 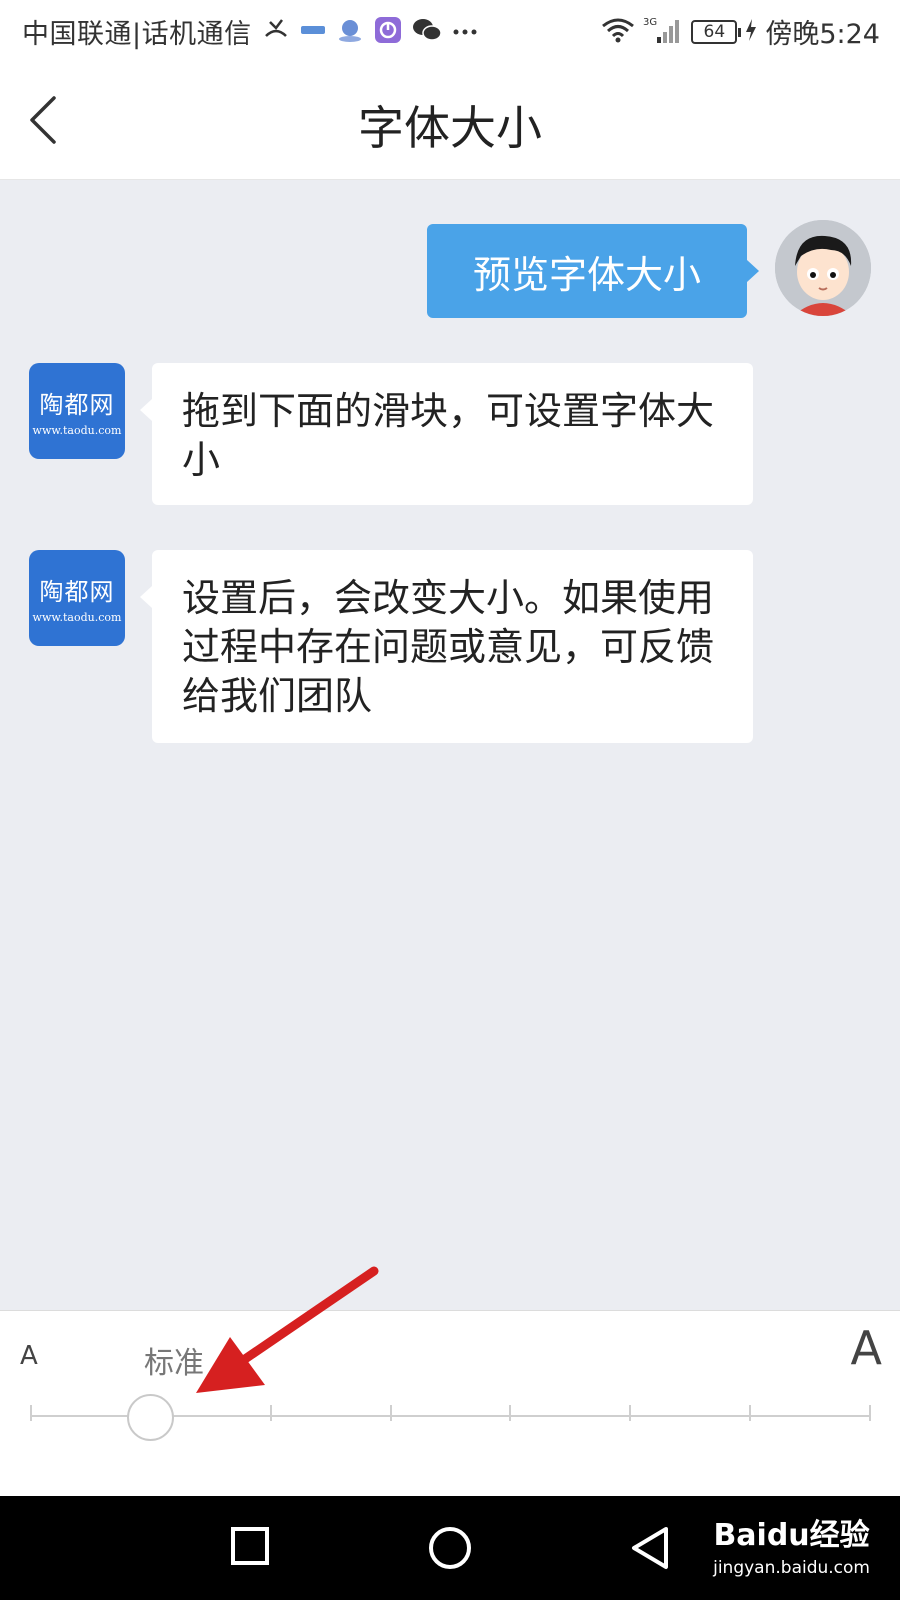 I want to click on app-header: 字体大小, so click(x=450, y=121).